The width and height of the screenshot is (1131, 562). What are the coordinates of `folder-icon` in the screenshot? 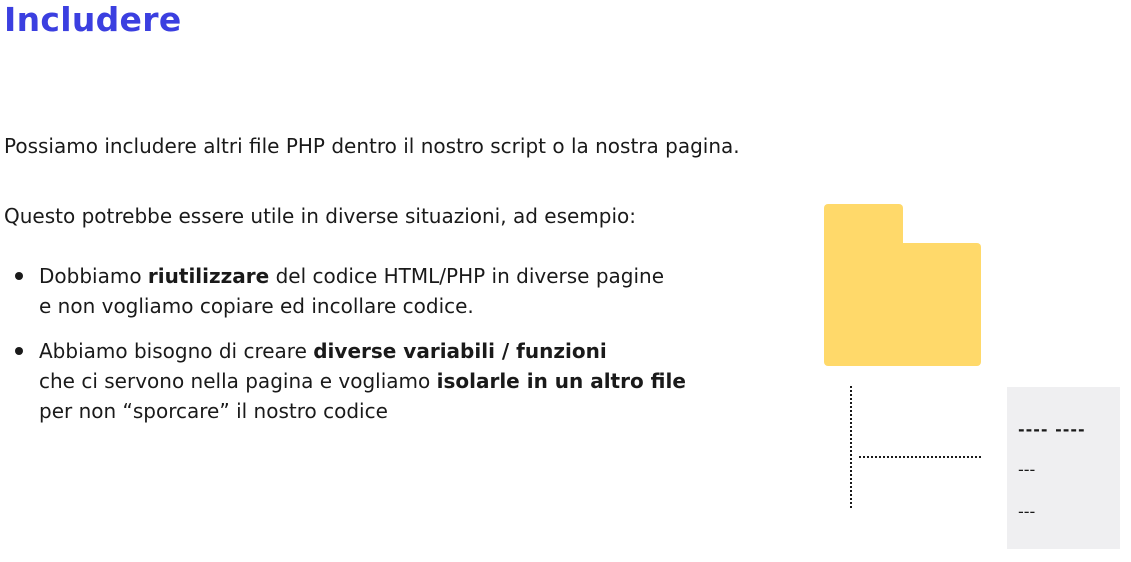 It's located at (902, 285).